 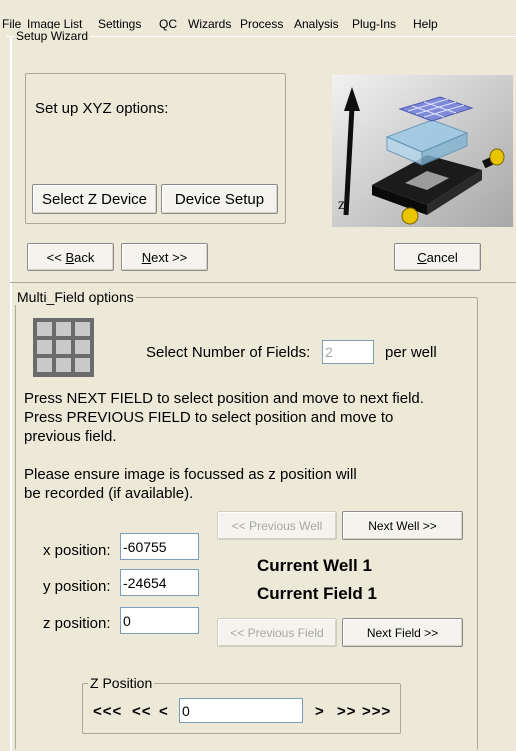 What do you see at coordinates (277, 525) in the screenshot?
I see `previous-well-button: << Previous Well` at bounding box center [277, 525].